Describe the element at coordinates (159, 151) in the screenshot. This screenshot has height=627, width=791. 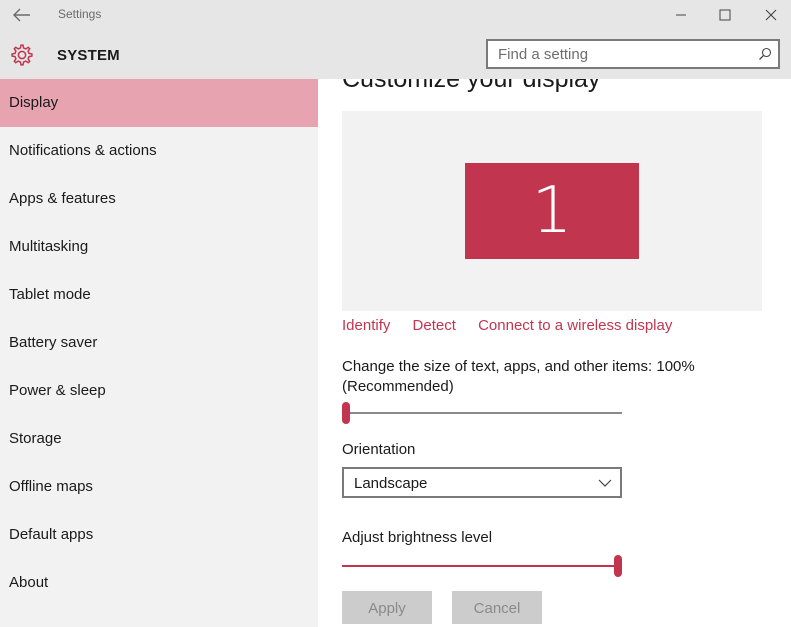
I see `sidebar-item-notifications-actions: Notifications & actions` at that location.